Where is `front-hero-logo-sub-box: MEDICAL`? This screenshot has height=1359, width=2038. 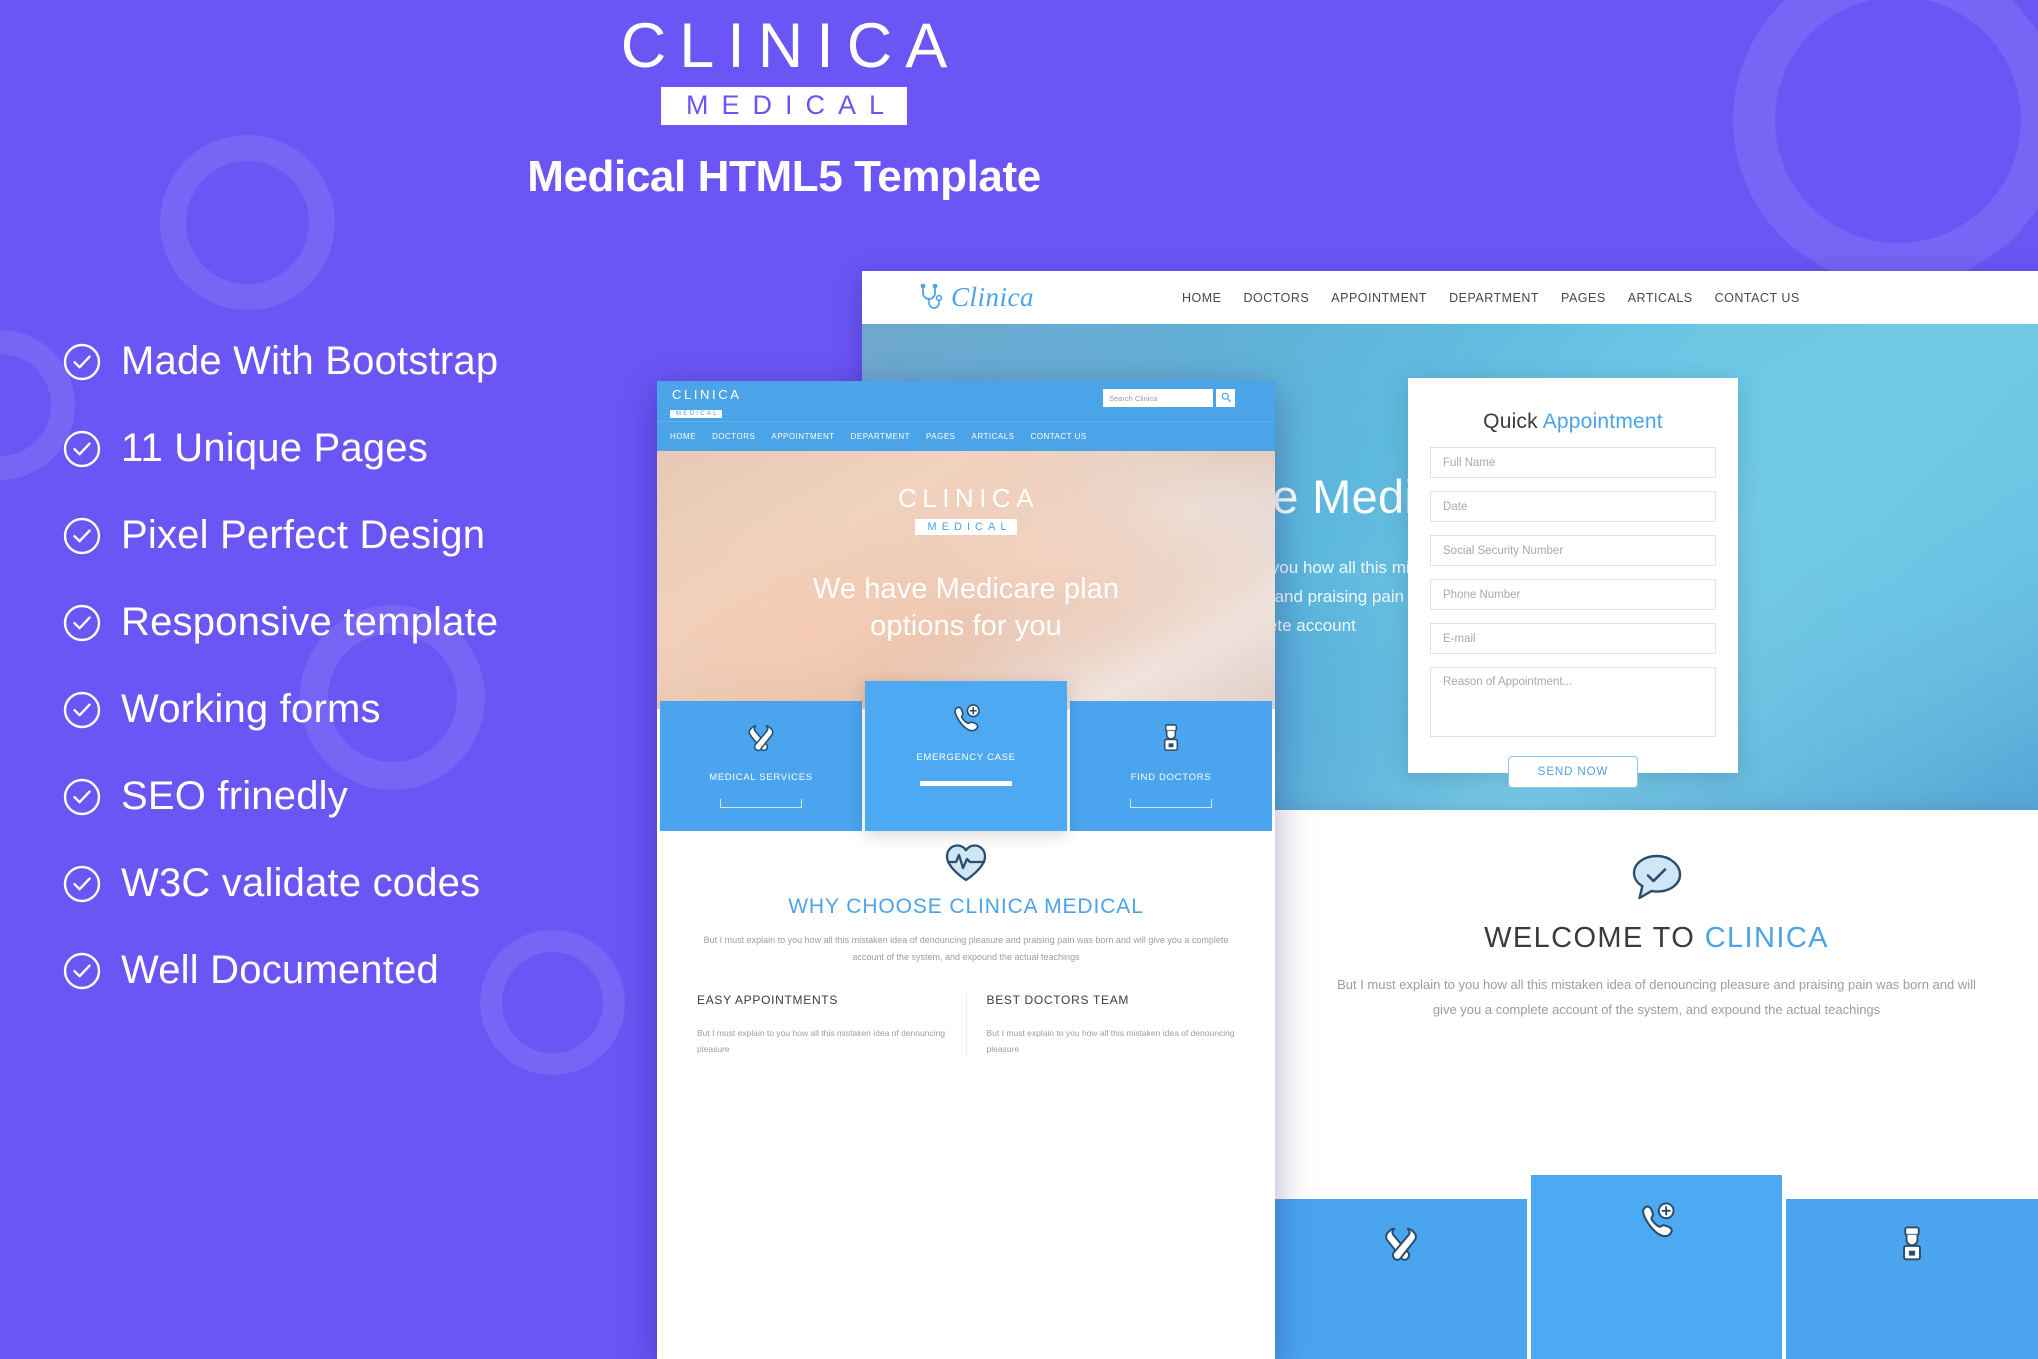 front-hero-logo-sub-box: MEDICAL is located at coordinates (966, 527).